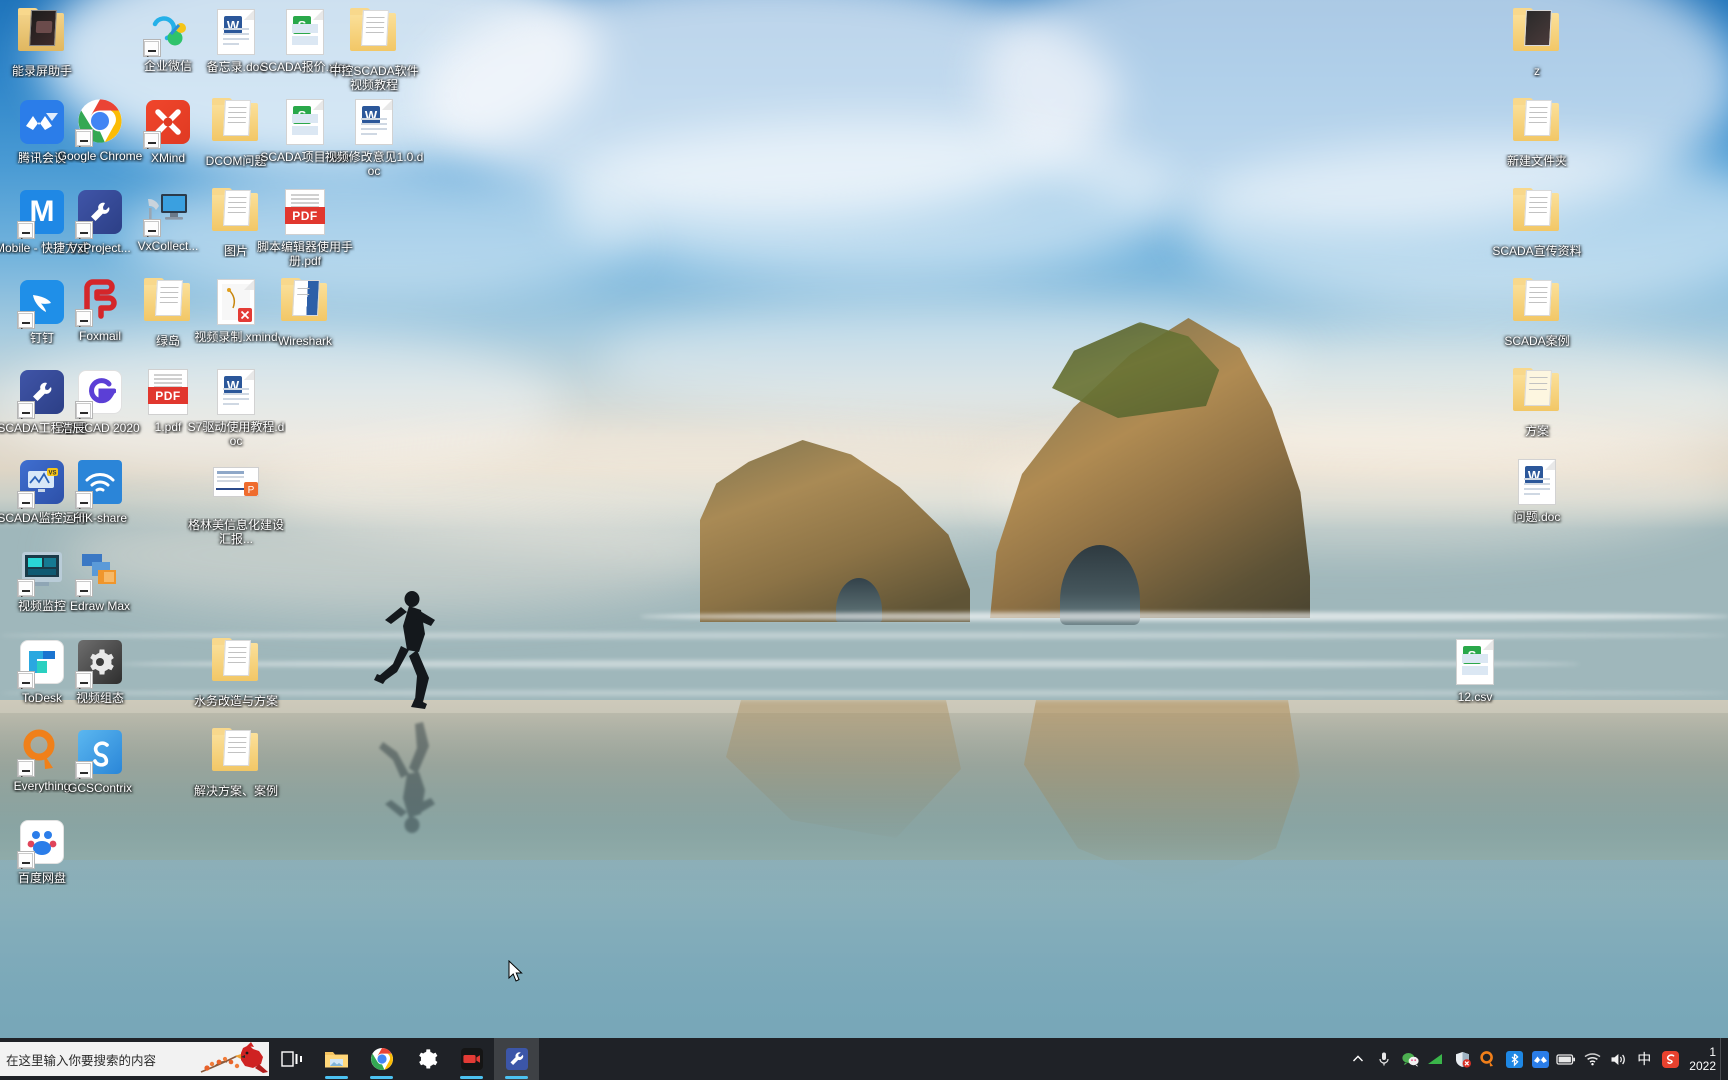 This screenshot has width=1728, height=1080. I want to click on runner-reflection, so click(407, 777).